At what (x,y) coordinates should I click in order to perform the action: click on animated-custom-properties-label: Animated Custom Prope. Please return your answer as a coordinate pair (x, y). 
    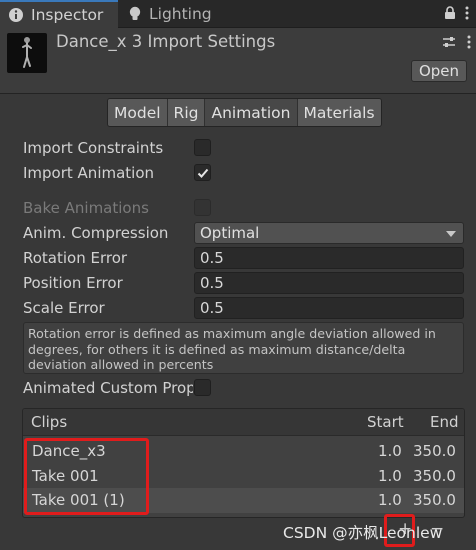
    Looking at the image, I should click on (108, 388).